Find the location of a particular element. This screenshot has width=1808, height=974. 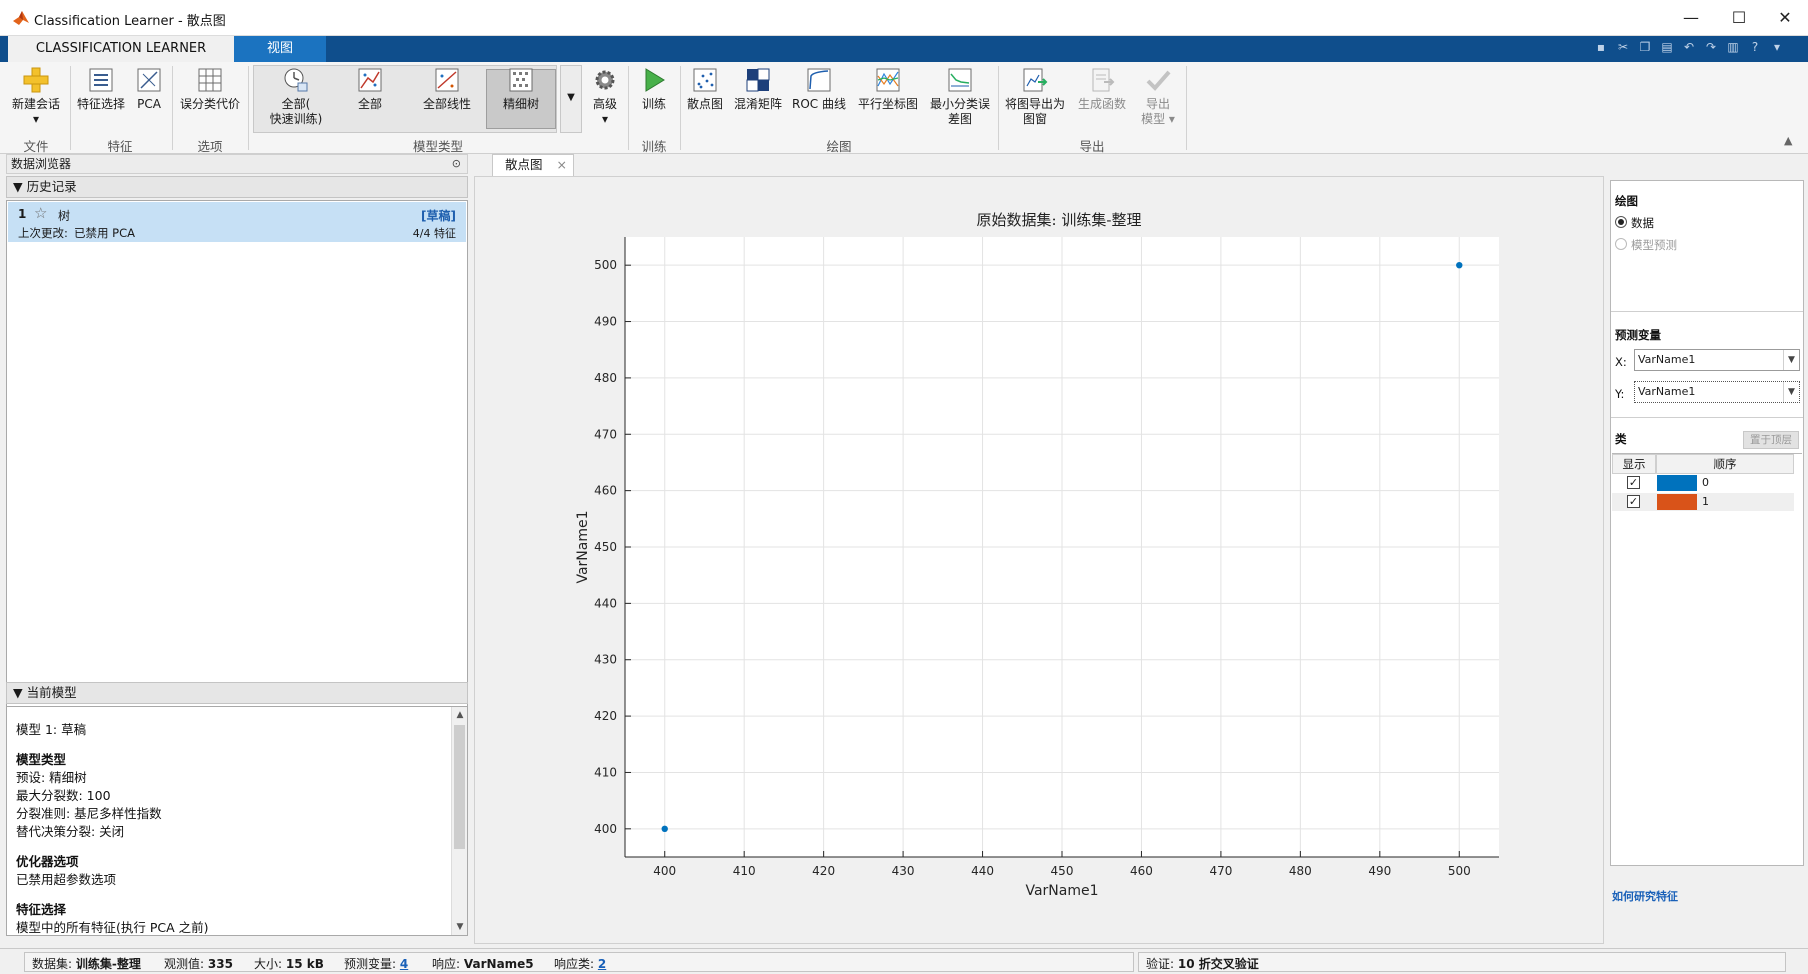

status-response-classes-link: 2 is located at coordinates (602, 964).